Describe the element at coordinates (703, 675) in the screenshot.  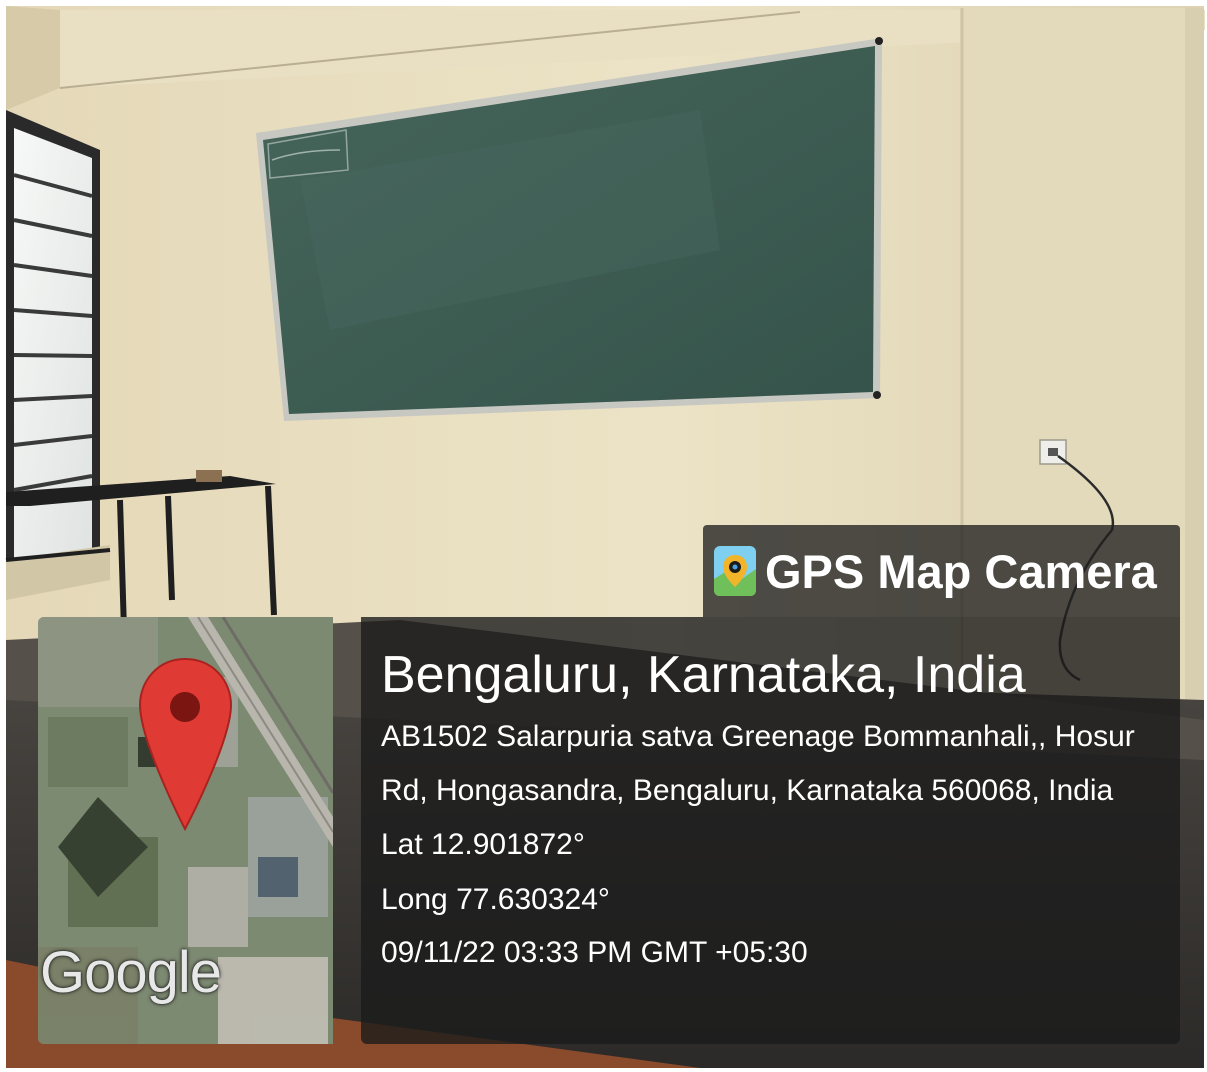
I see `location-title: Bengaluru, Karnataka, India` at that location.